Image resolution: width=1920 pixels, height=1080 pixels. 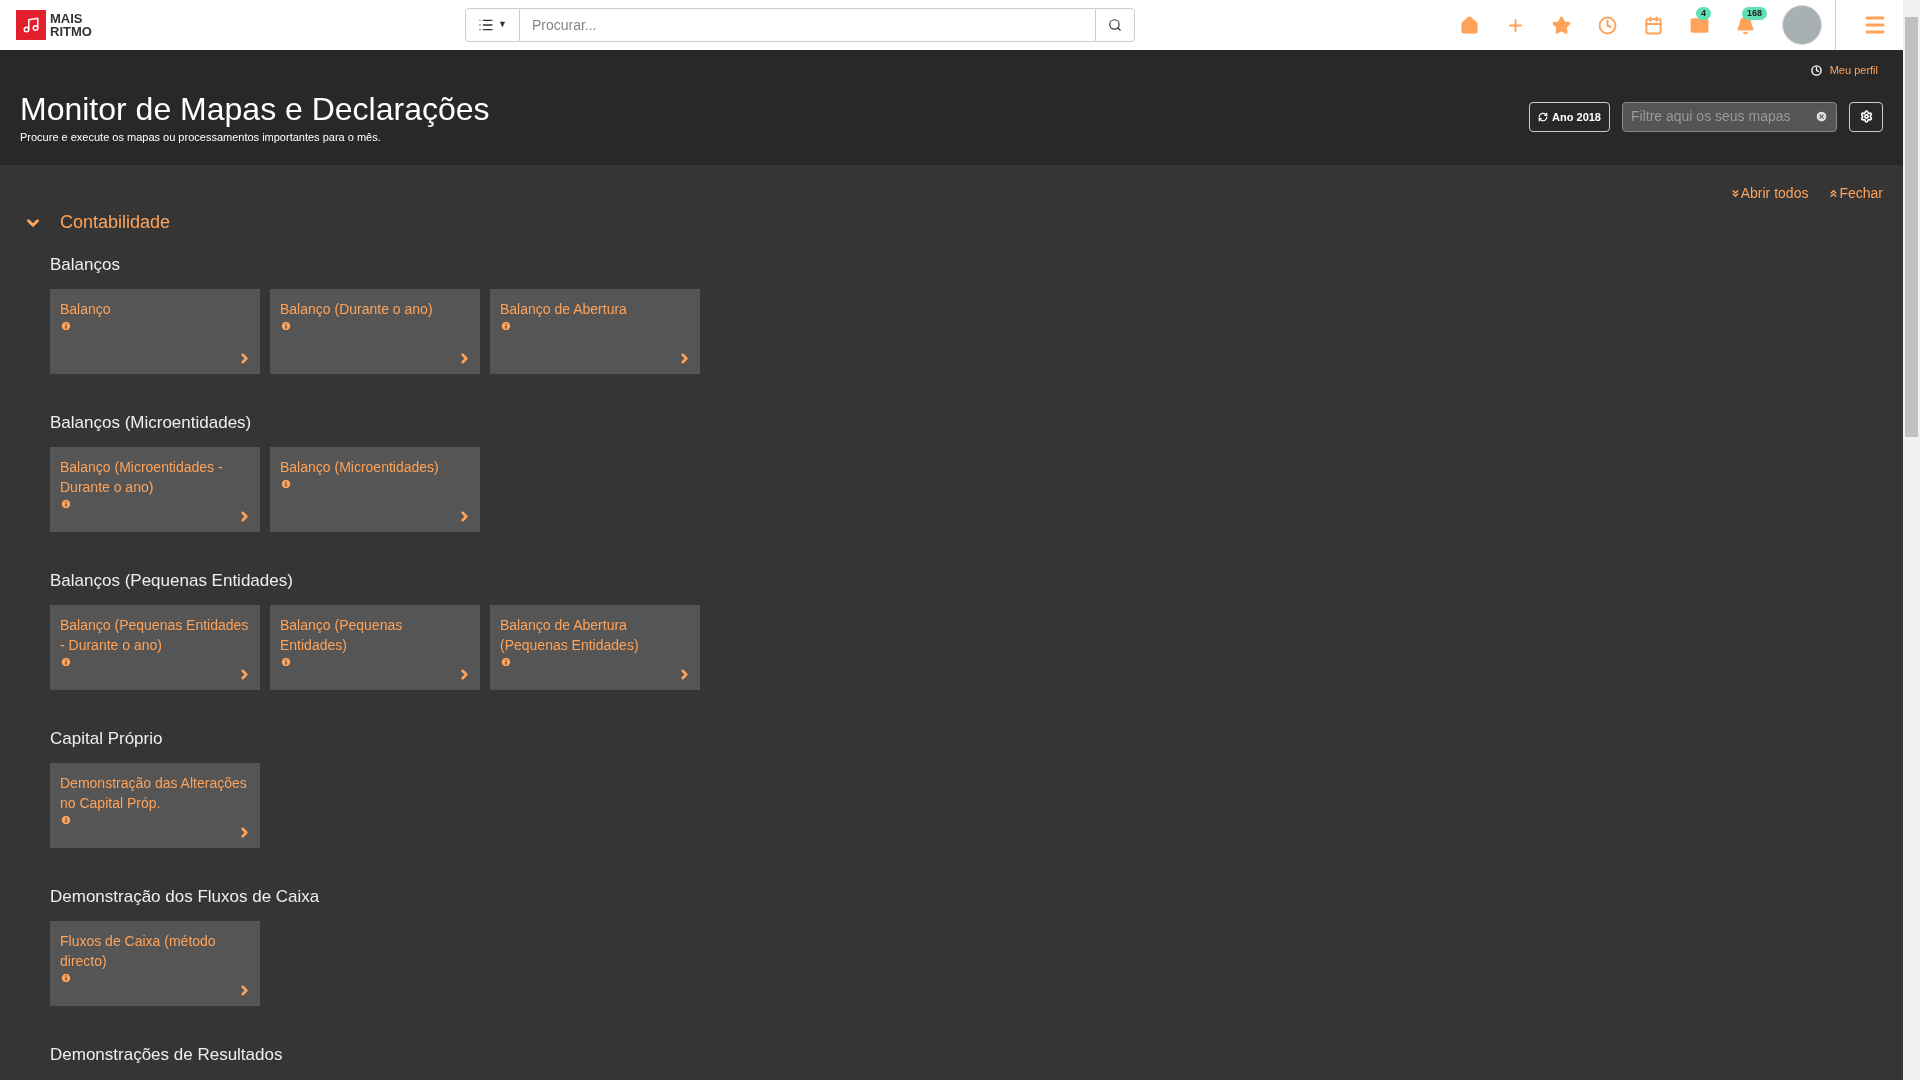 What do you see at coordinates (67, 18) in the screenshot?
I see `brand-name: MAIS` at bounding box center [67, 18].